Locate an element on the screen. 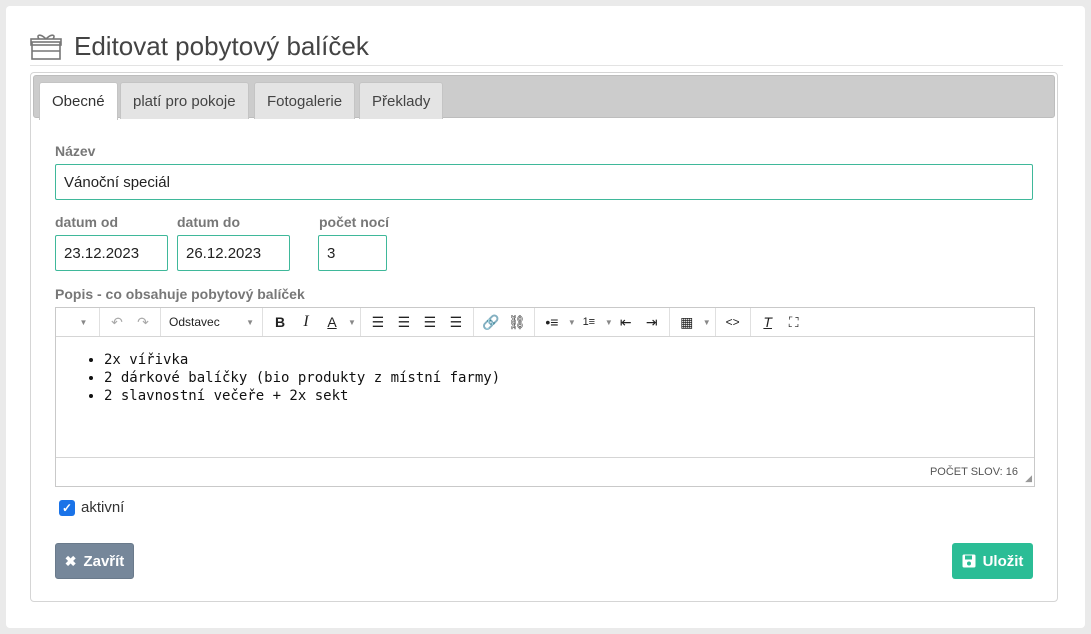  date-to-input: 26.12.2023 is located at coordinates (233, 253).